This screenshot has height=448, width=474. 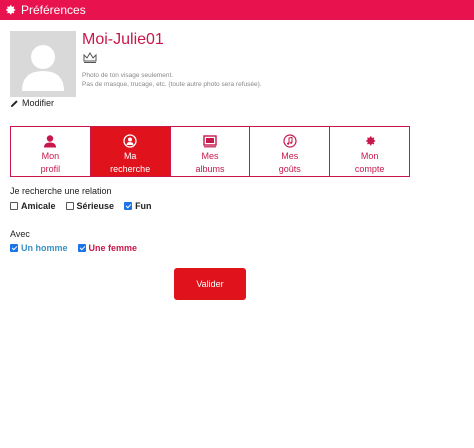 What do you see at coordinates (90, 57) in the screenshot?
I see `crown-icon` at bounding box center [90, 57].